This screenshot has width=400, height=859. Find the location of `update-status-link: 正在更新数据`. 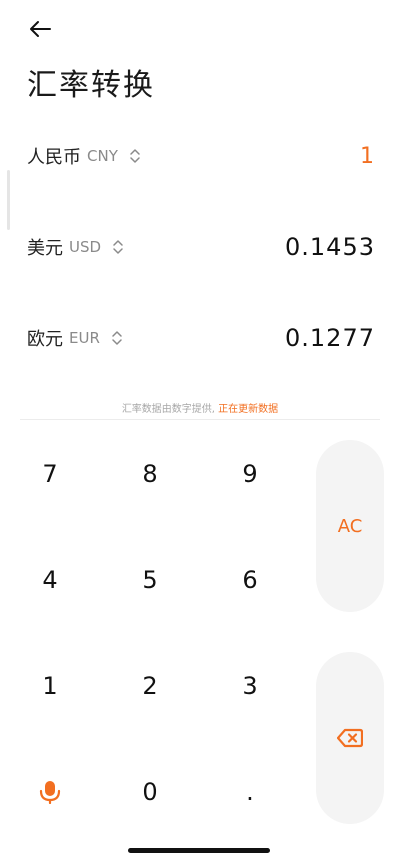

update-status-link: 正在更新数据 is located at coordinates (248, 409).